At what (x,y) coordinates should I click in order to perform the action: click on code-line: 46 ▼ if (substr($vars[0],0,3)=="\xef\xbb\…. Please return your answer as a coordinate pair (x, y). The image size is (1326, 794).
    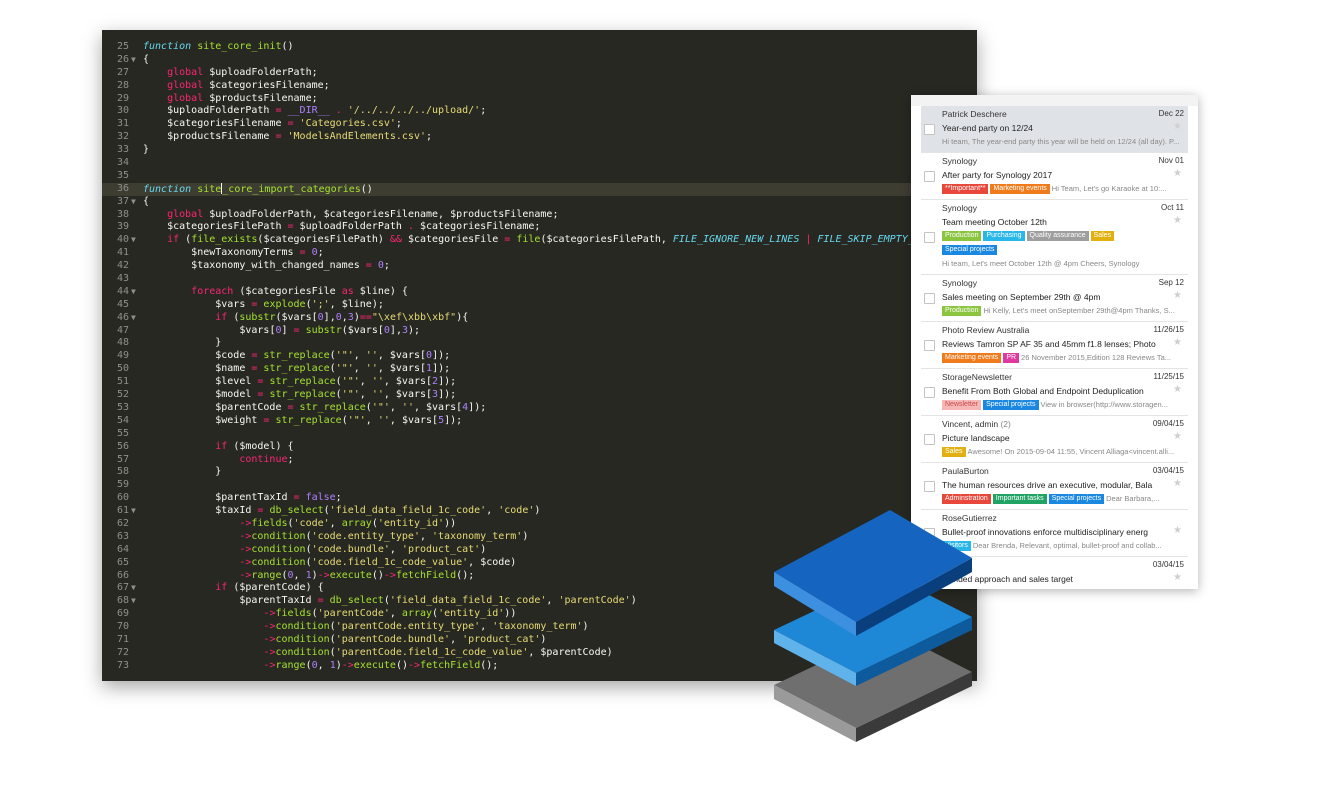
    Looking at the image, I should click on (539, 318).